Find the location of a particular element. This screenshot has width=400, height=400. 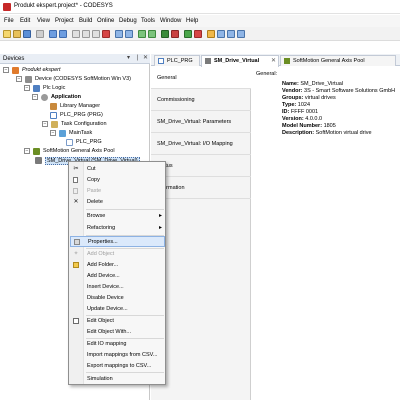

find-icon is located at coordinates (119, 34).